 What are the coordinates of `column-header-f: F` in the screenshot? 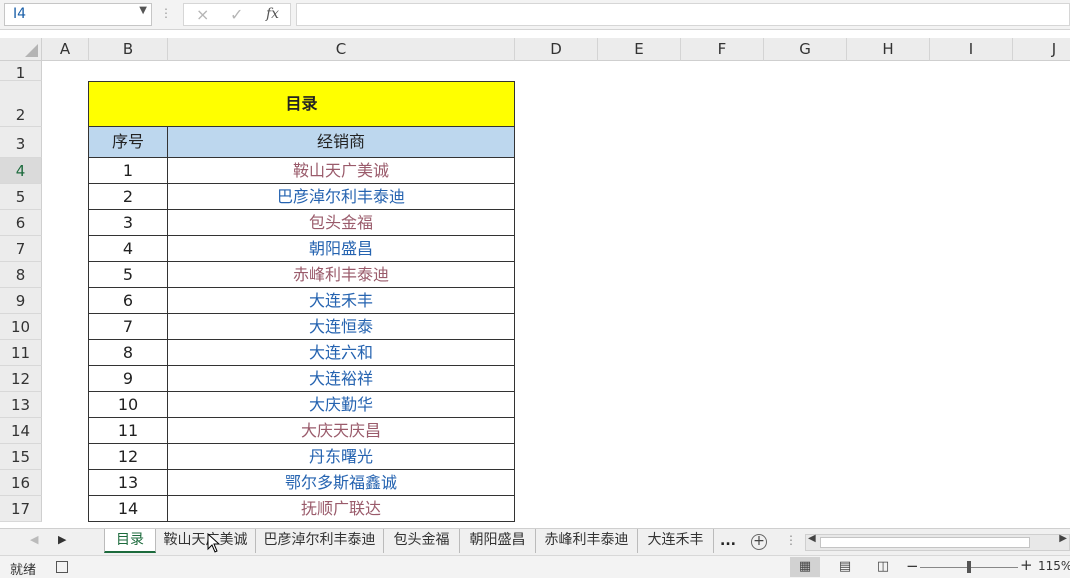 It's located at (722, 49).